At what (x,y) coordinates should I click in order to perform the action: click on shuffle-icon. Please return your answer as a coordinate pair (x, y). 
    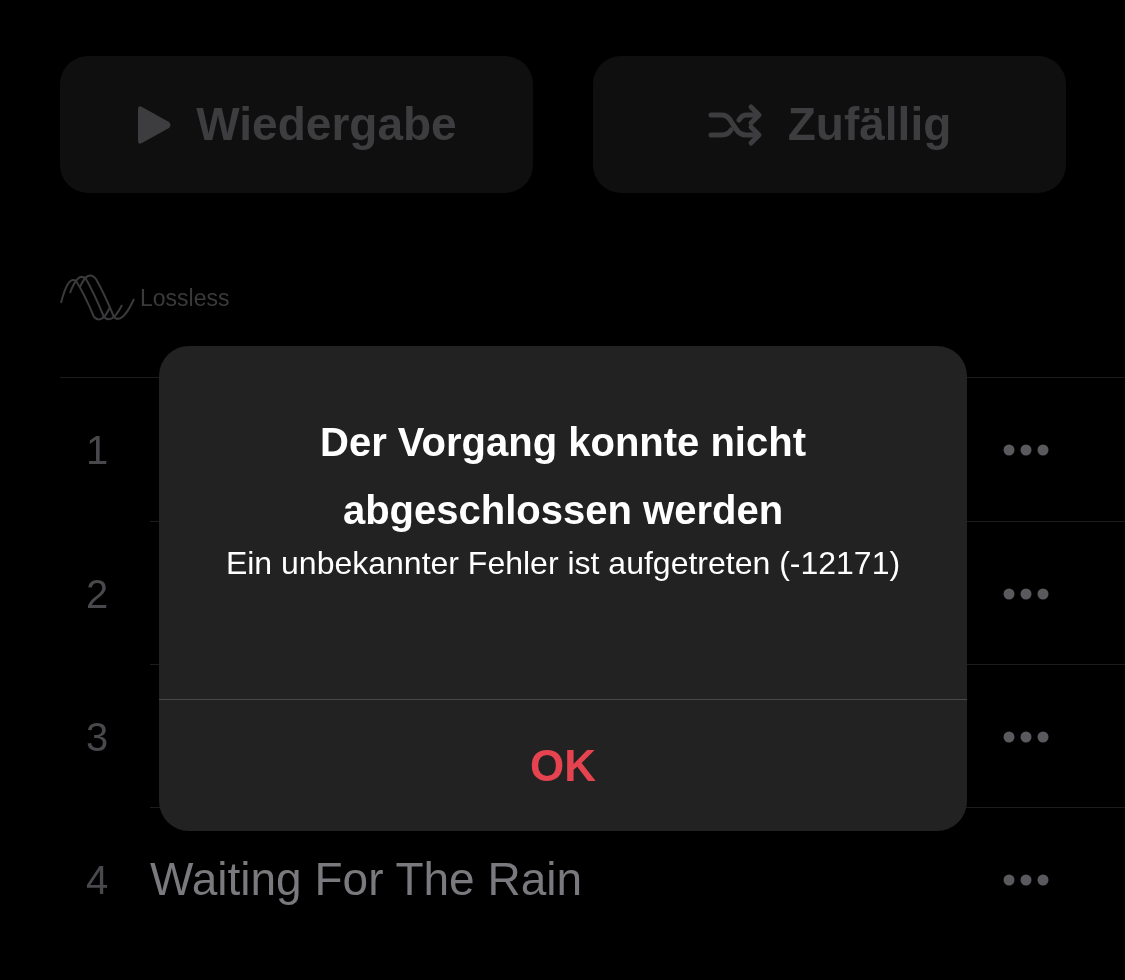
    Looking at the image, I should click on (735, 124).